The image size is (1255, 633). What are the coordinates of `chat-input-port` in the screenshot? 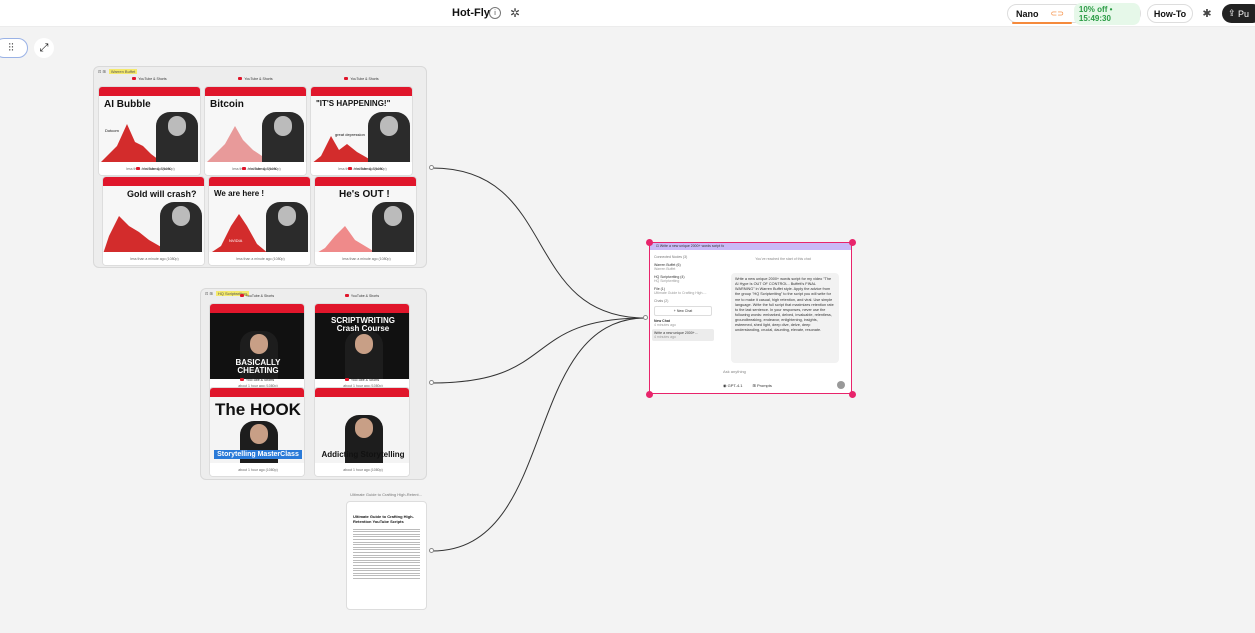 It's located at (645, 317).